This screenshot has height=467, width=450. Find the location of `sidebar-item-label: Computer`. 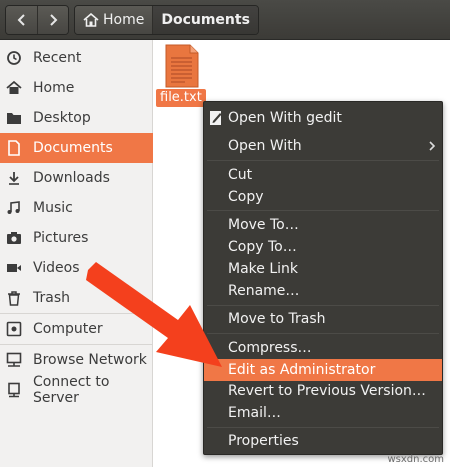

sidebar-item-label: Computer is located at coordinates (68, 329).